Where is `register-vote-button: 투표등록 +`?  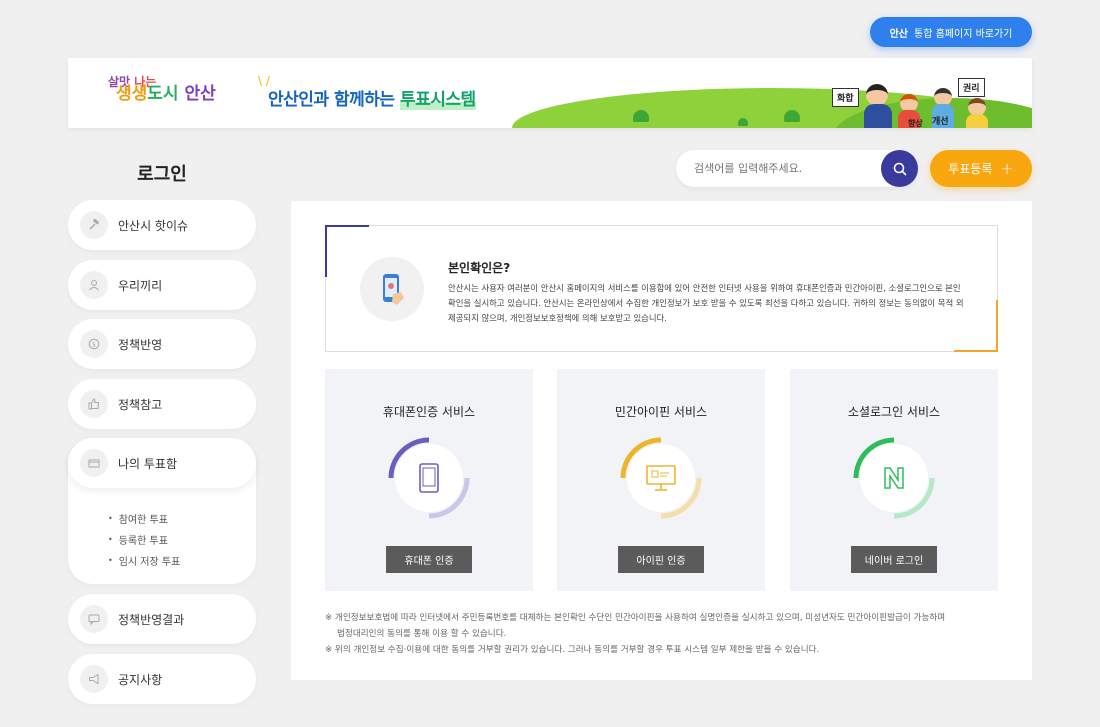 register-vote-button: 투표등록 + is located at coordinates (981, 168).